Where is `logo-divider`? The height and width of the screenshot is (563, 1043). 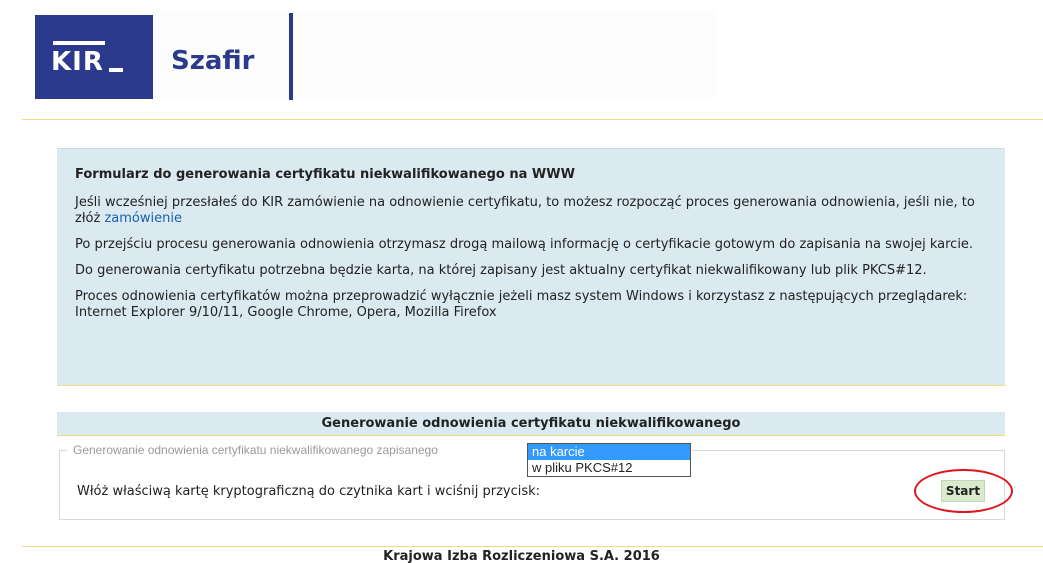 logo-divider is located at coordinates (291, 56).